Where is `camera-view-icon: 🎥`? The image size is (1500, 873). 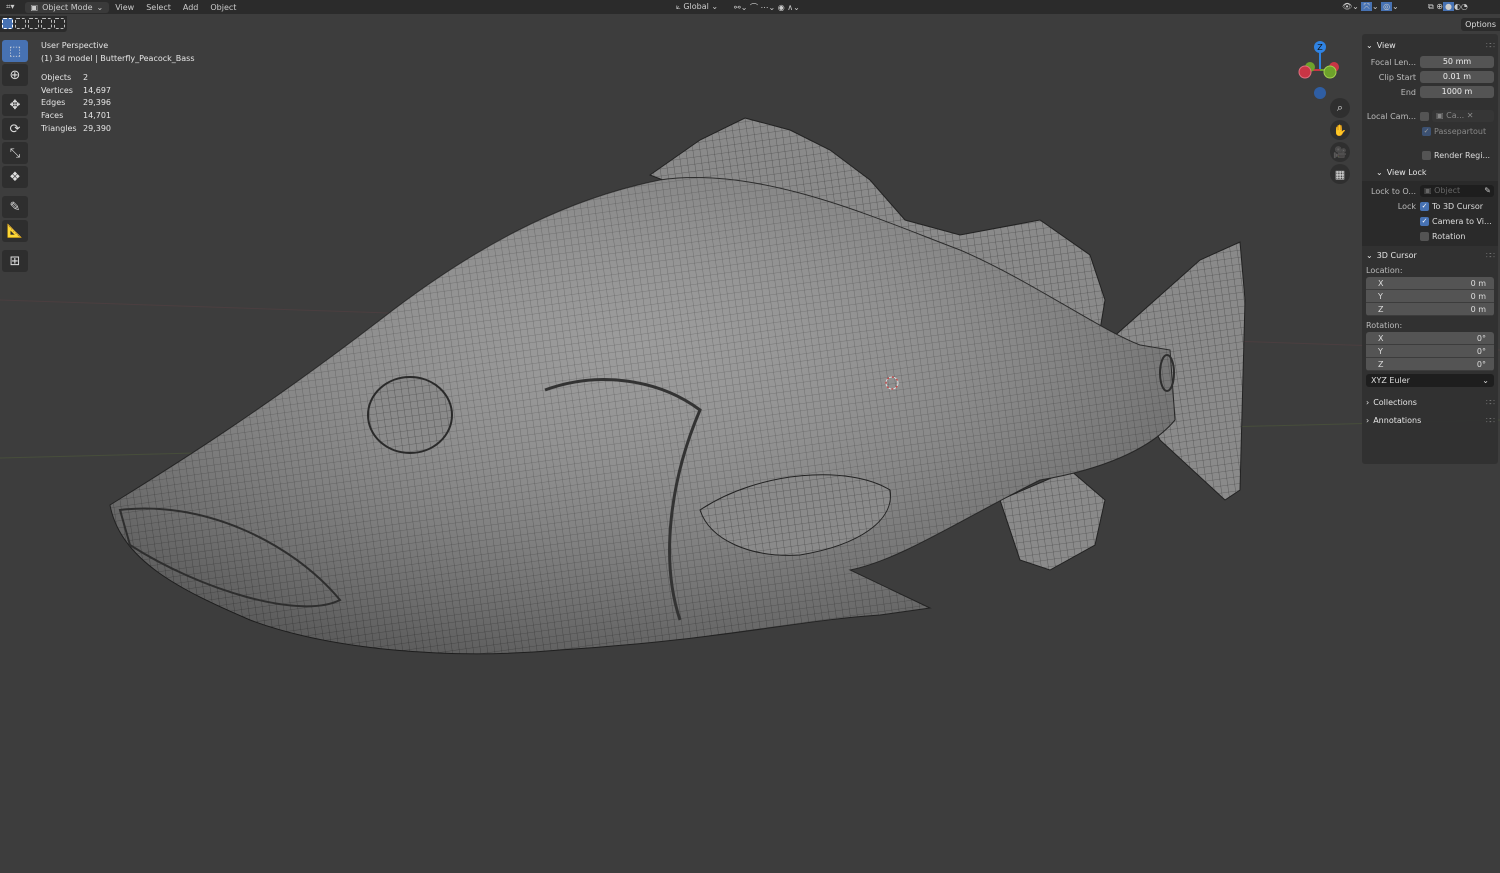 camera-view-icon: 🎥 is located at coordinates (1340, 152).